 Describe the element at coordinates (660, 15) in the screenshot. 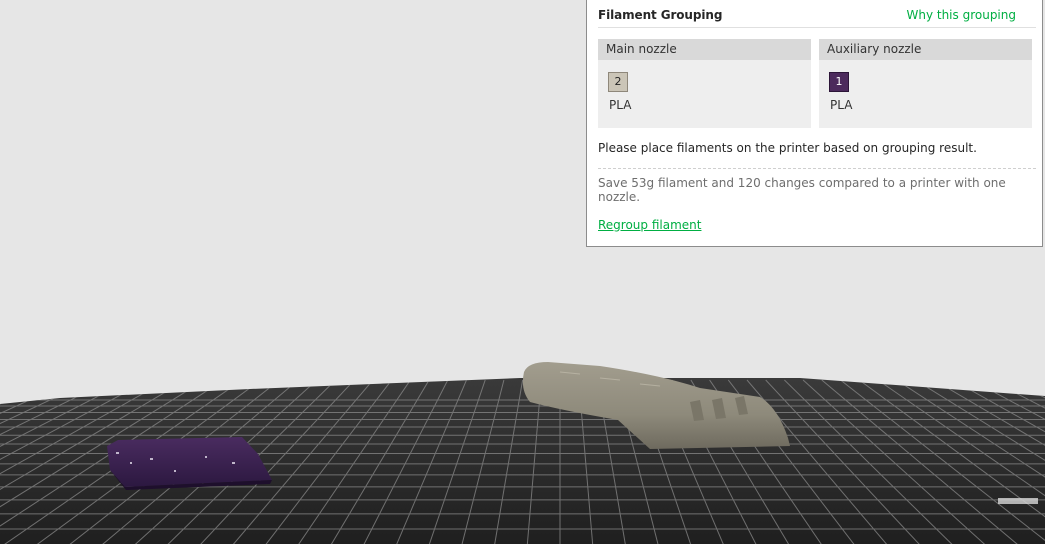

I see `panel-title: Filament Grouping` at that location.